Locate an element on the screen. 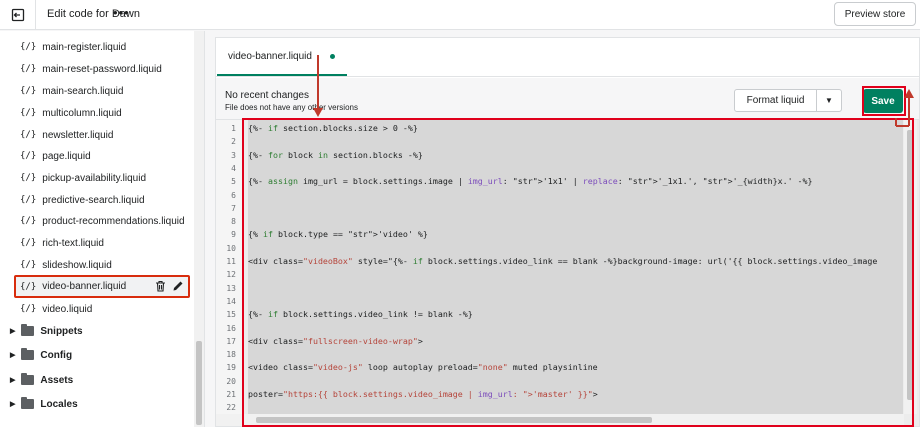  file-item: {/} main-reset-password.liquid is located at coordinates (91, 69).